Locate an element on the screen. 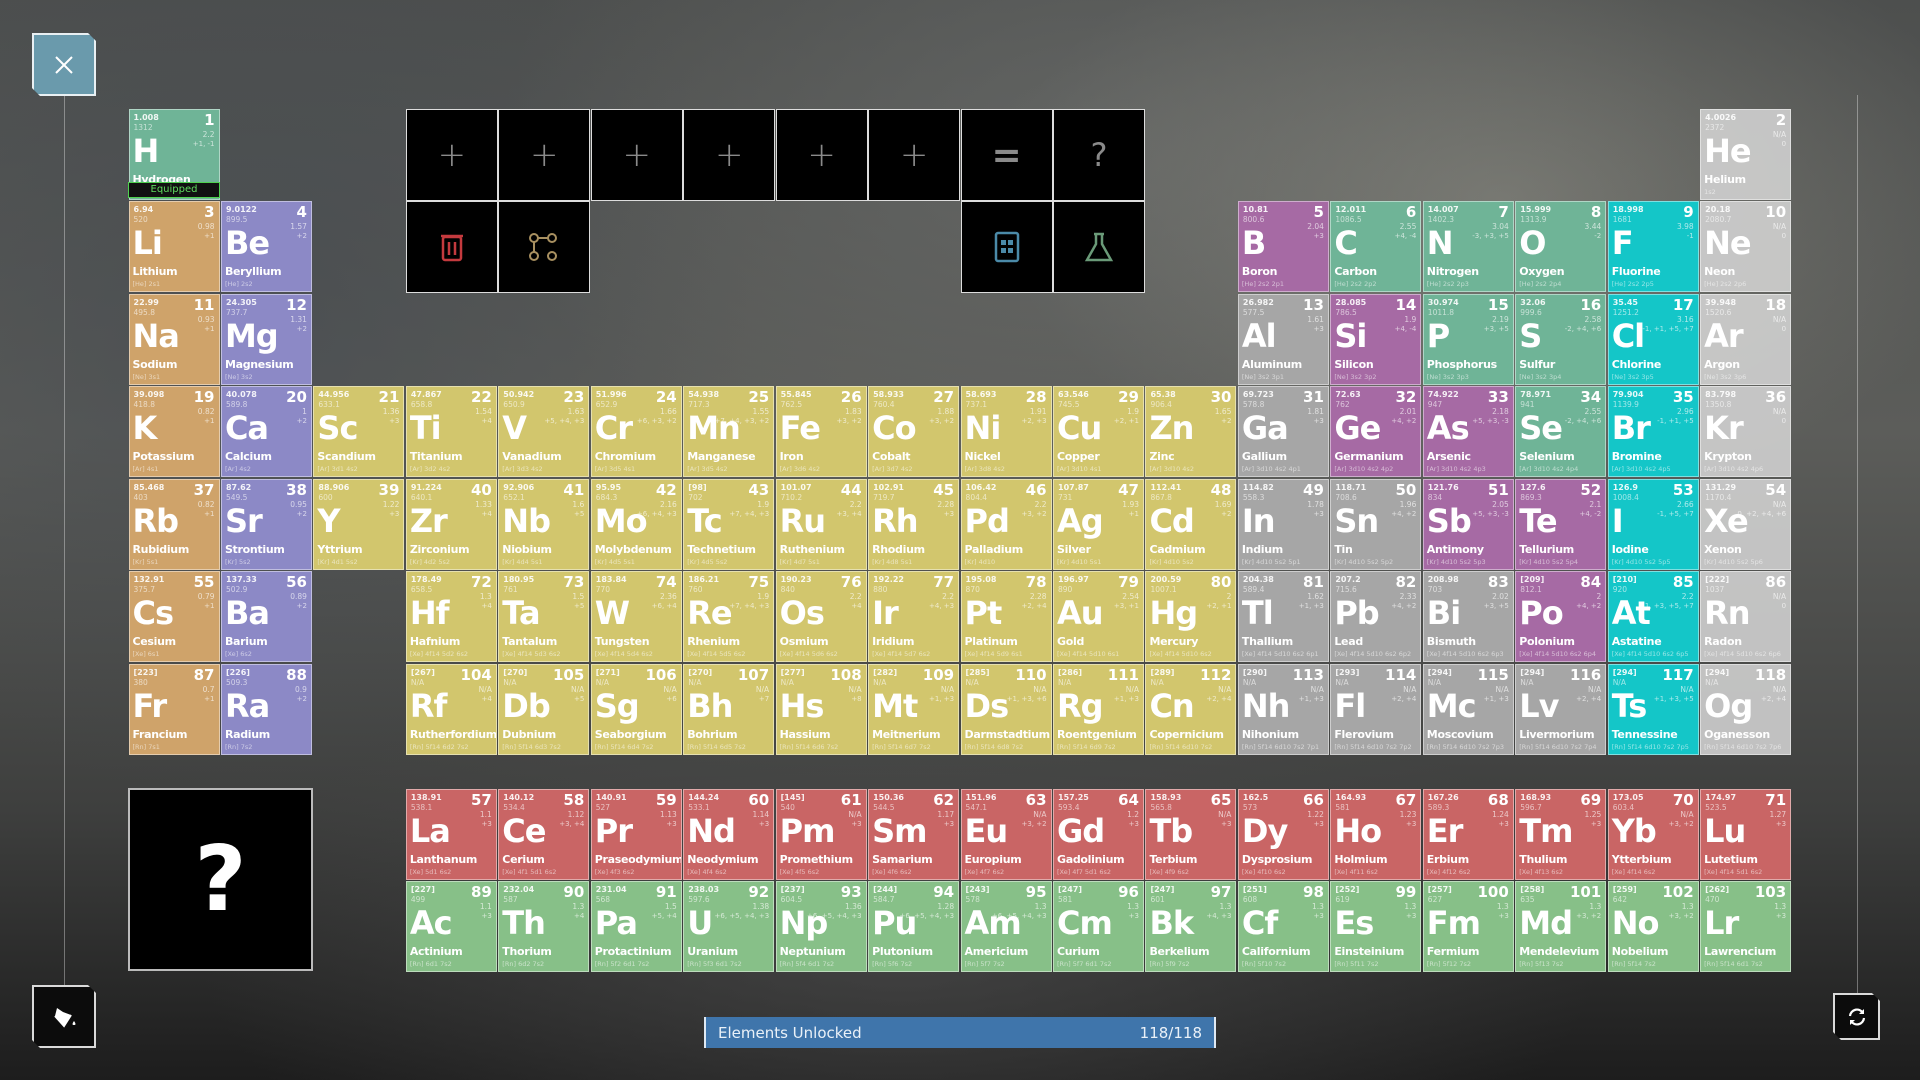  element-fermium: [257] 627 100 1.3 +3 Fm Fermium [Rn] 5f12 7s2 is located at coordinates (1468, 926).